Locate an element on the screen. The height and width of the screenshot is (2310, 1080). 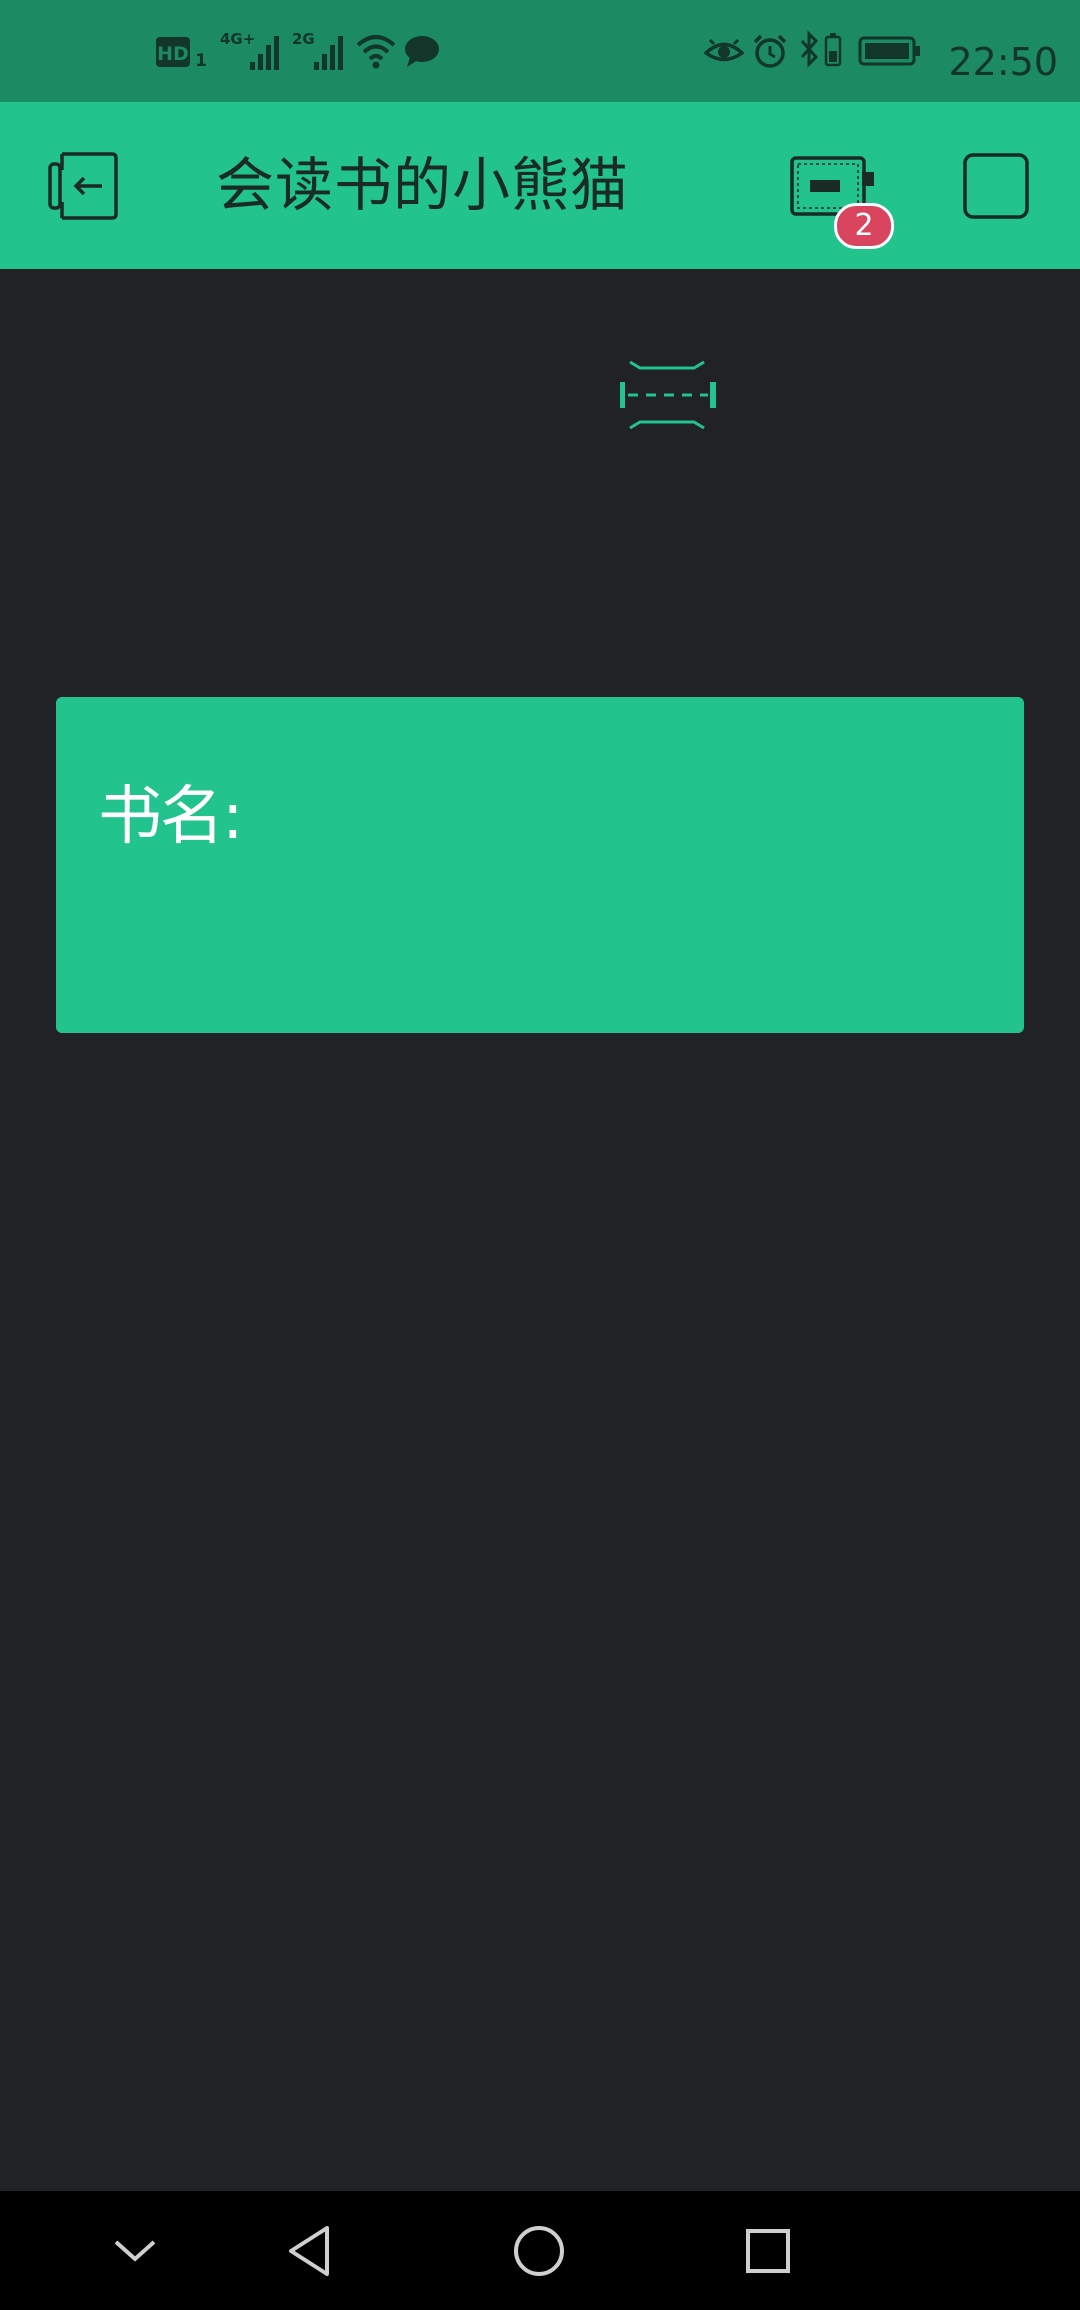
svg-text: 1 is located at coordinates (201, 61).